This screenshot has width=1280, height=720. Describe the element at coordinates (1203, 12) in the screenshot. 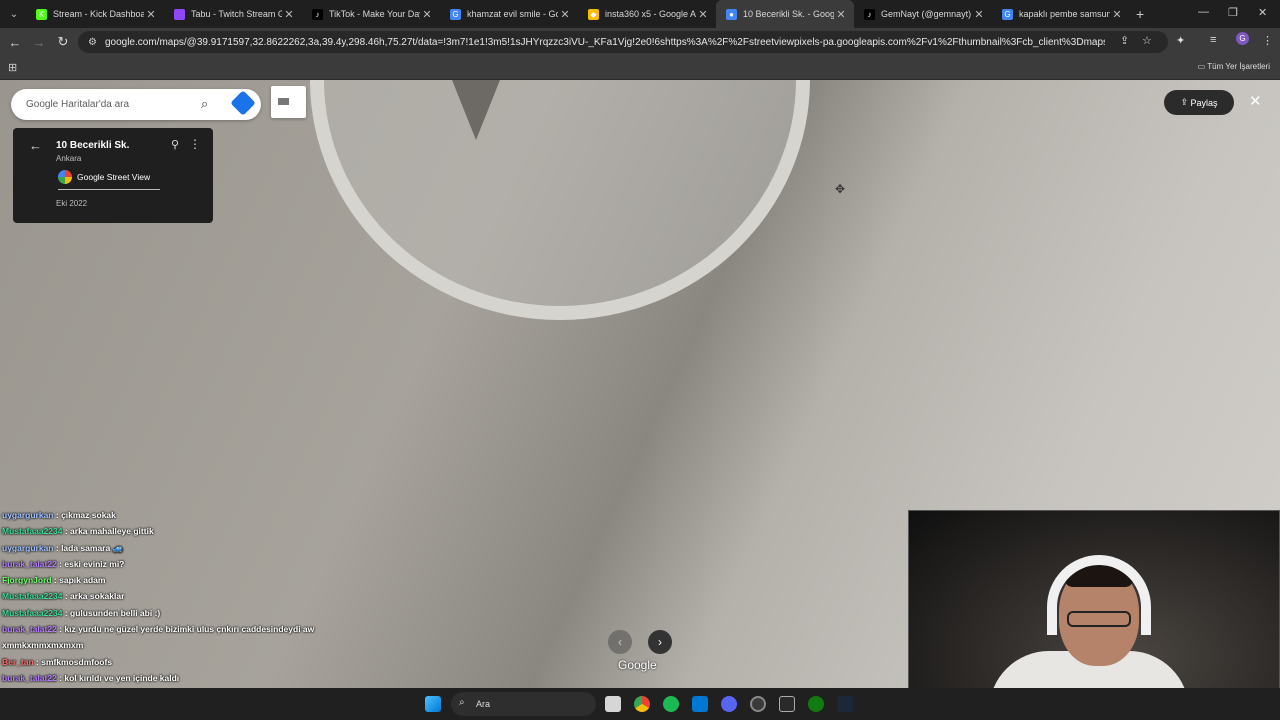

I see `minimize-icon: —` at that location.